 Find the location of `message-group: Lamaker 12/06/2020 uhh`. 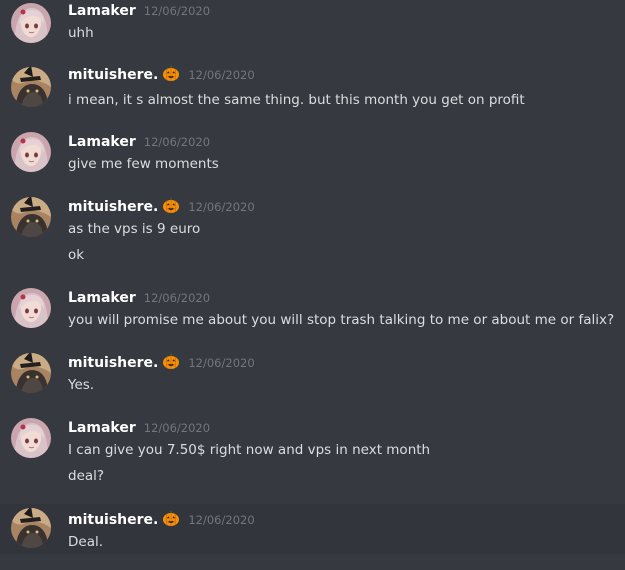

message-group: Lamaker 12/06/2020 uhh is located at coordinates (312, 23).